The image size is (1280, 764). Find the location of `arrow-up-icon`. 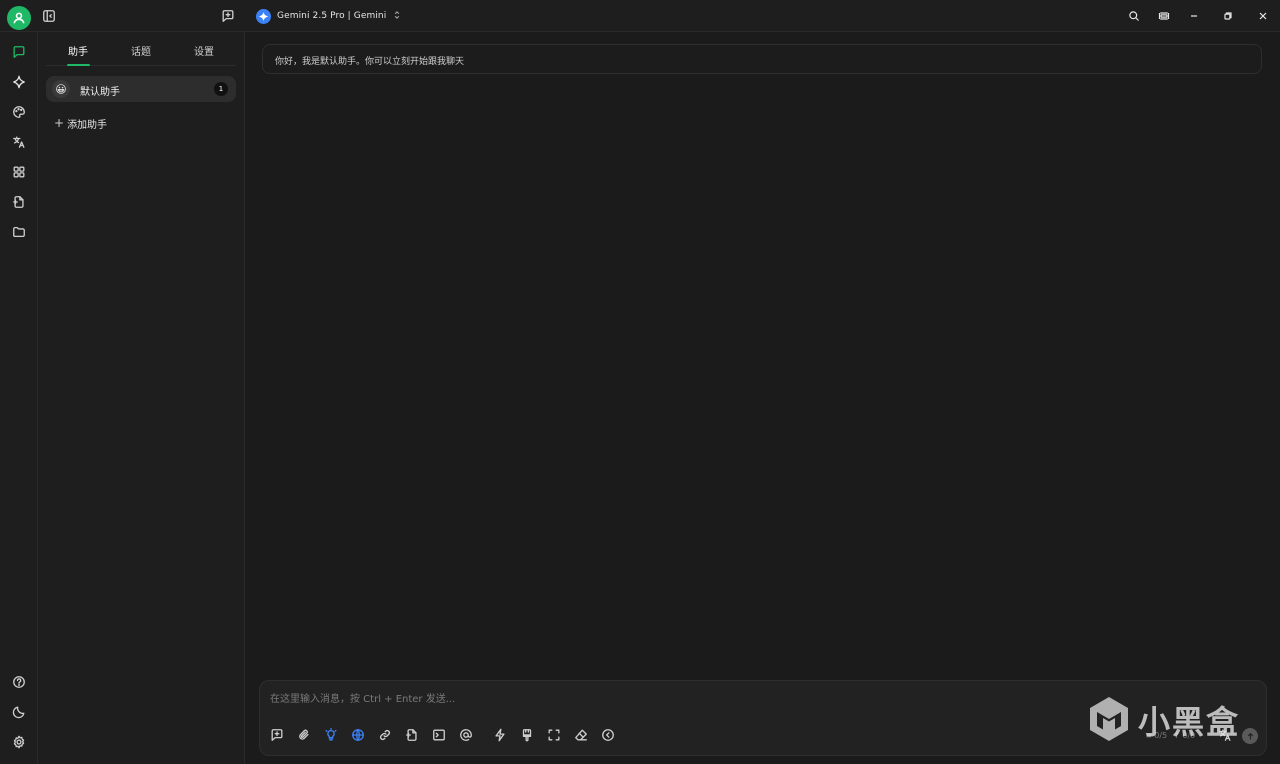

arrow-up-icon is located at coordinates (1250, 735).